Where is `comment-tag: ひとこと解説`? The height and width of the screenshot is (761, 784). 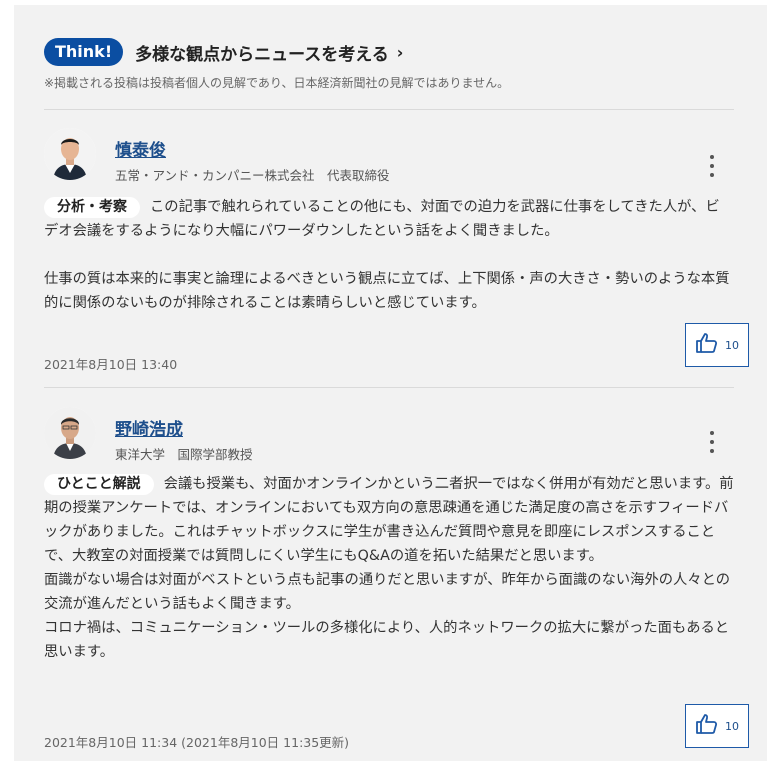 comment-tag: ひとこと解説 is located at coordinates (99, 484).